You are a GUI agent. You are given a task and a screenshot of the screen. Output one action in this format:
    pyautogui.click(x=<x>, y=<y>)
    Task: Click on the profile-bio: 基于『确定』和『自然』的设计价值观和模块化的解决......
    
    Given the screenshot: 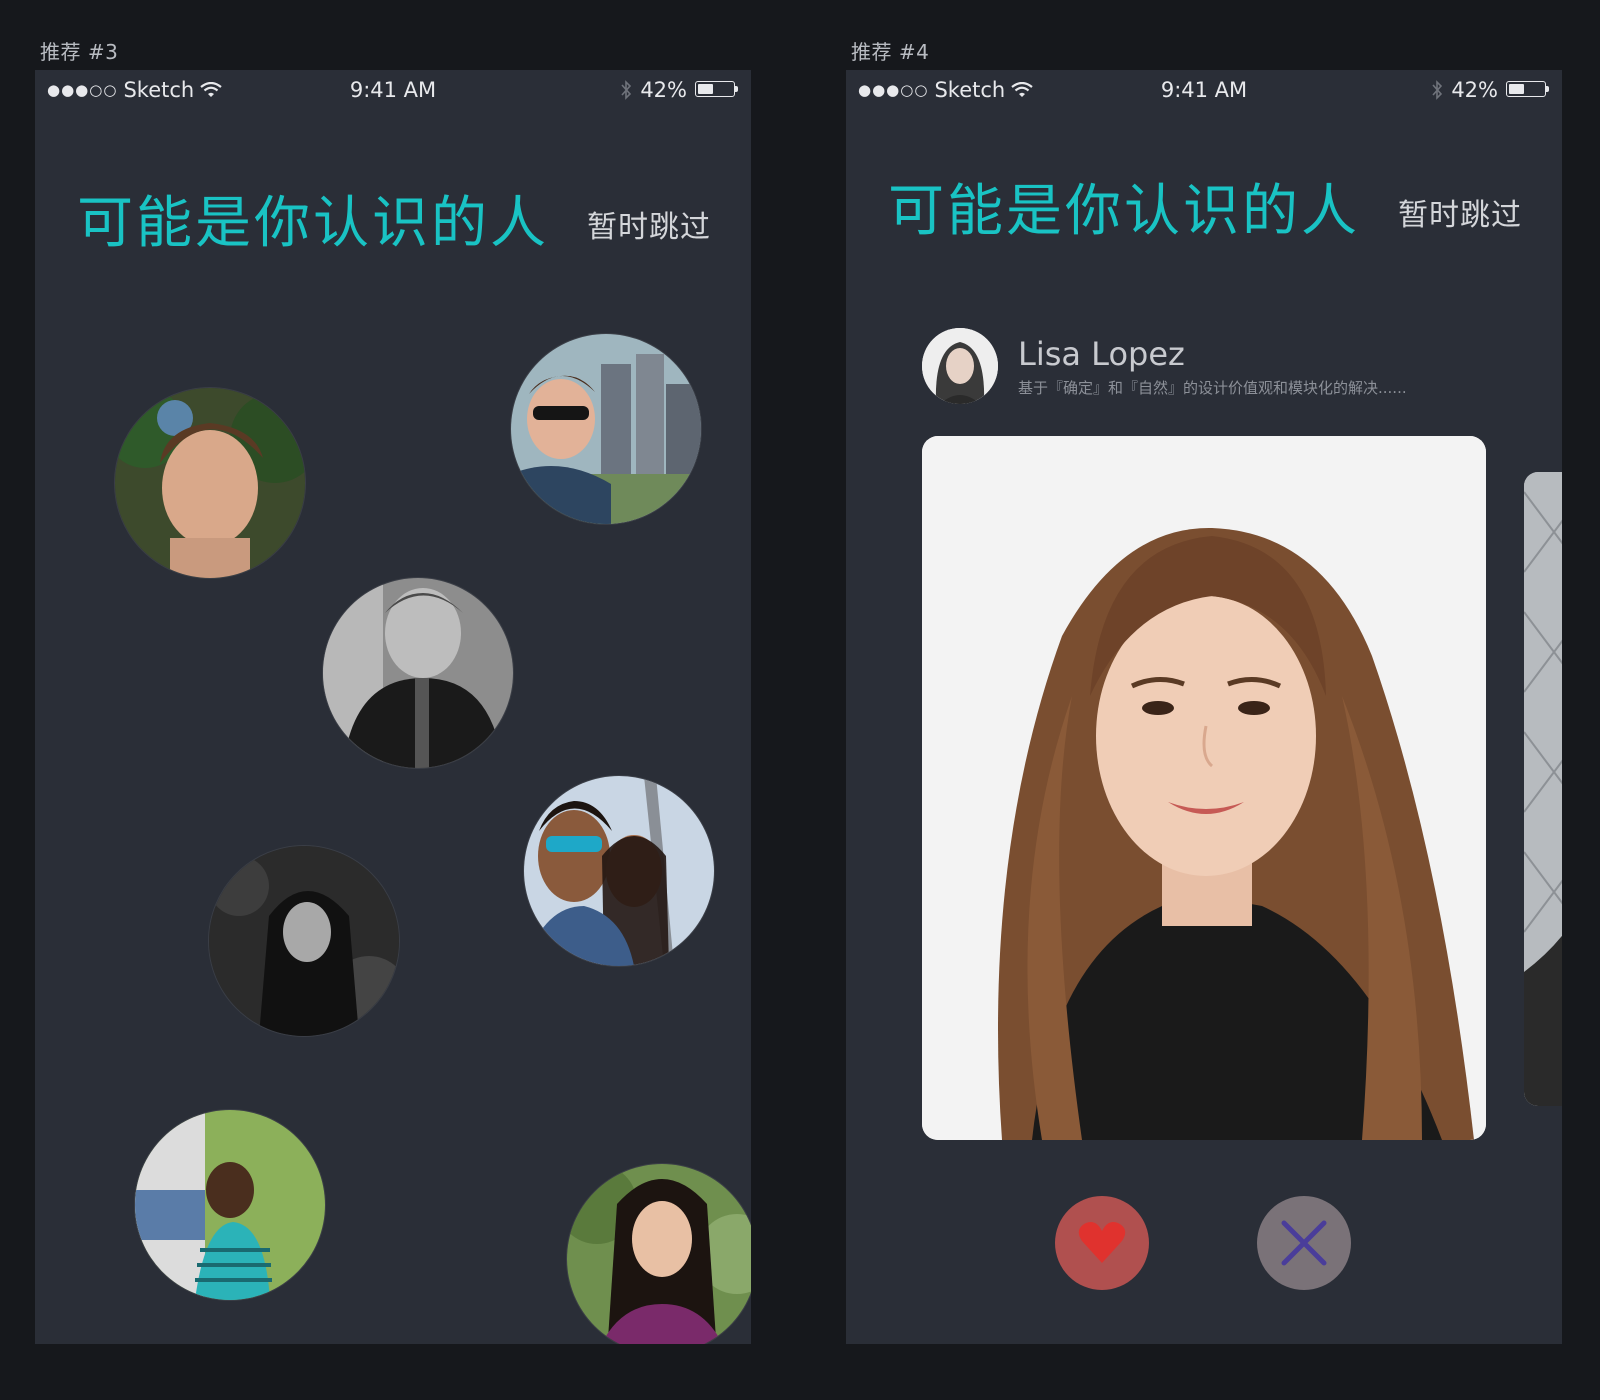 What is the action you would take?
    pyautogui.click(x=1212, y=387)
    